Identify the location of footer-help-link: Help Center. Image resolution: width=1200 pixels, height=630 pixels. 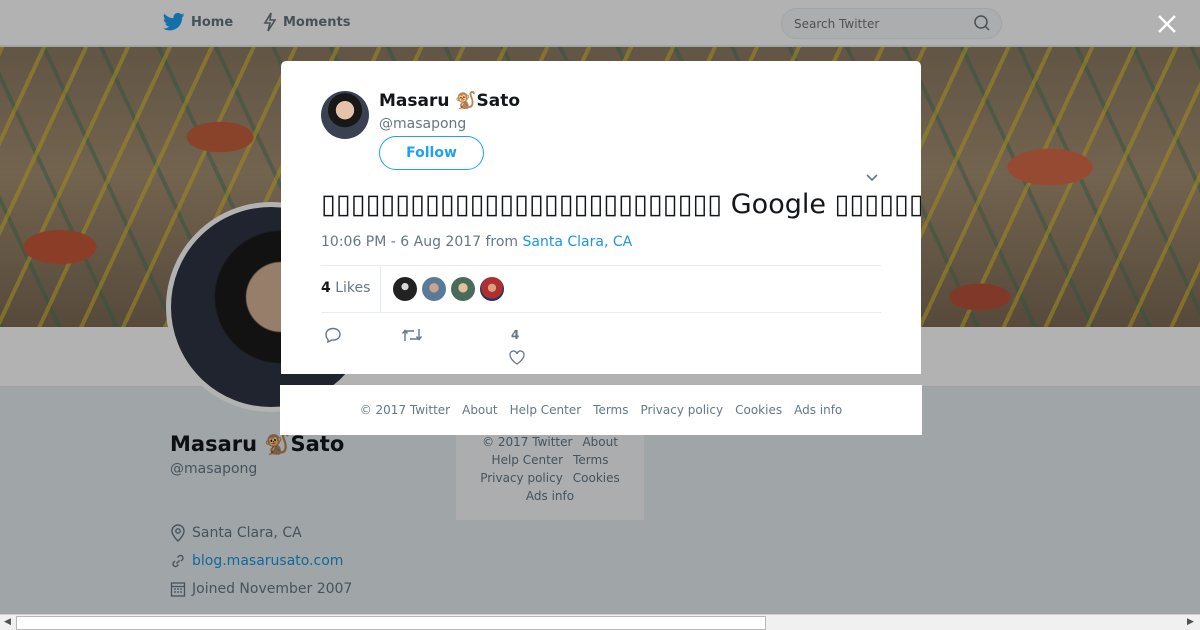
(546, 410).